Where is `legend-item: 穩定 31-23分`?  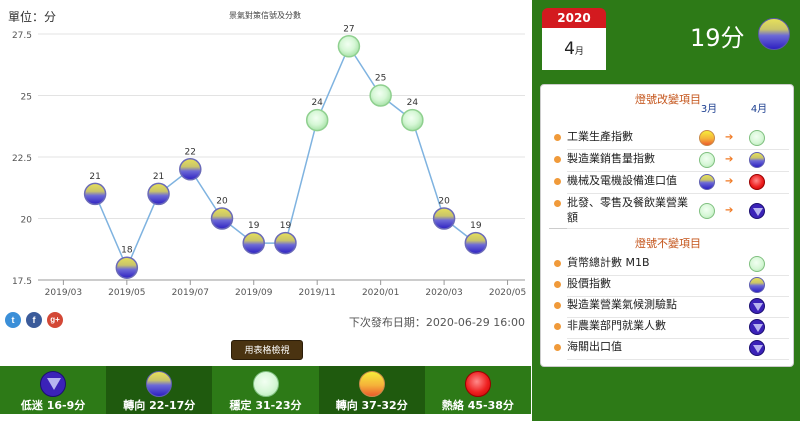
legend-item: 穩定 31-23分 is located at coordinates (265, 390).